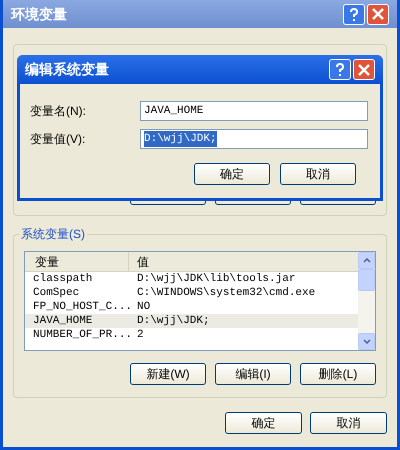 The image size is (400, 450). I want to click on list-row: JAVA_HOME D:\wjj\JDK;, so click(191, 321).